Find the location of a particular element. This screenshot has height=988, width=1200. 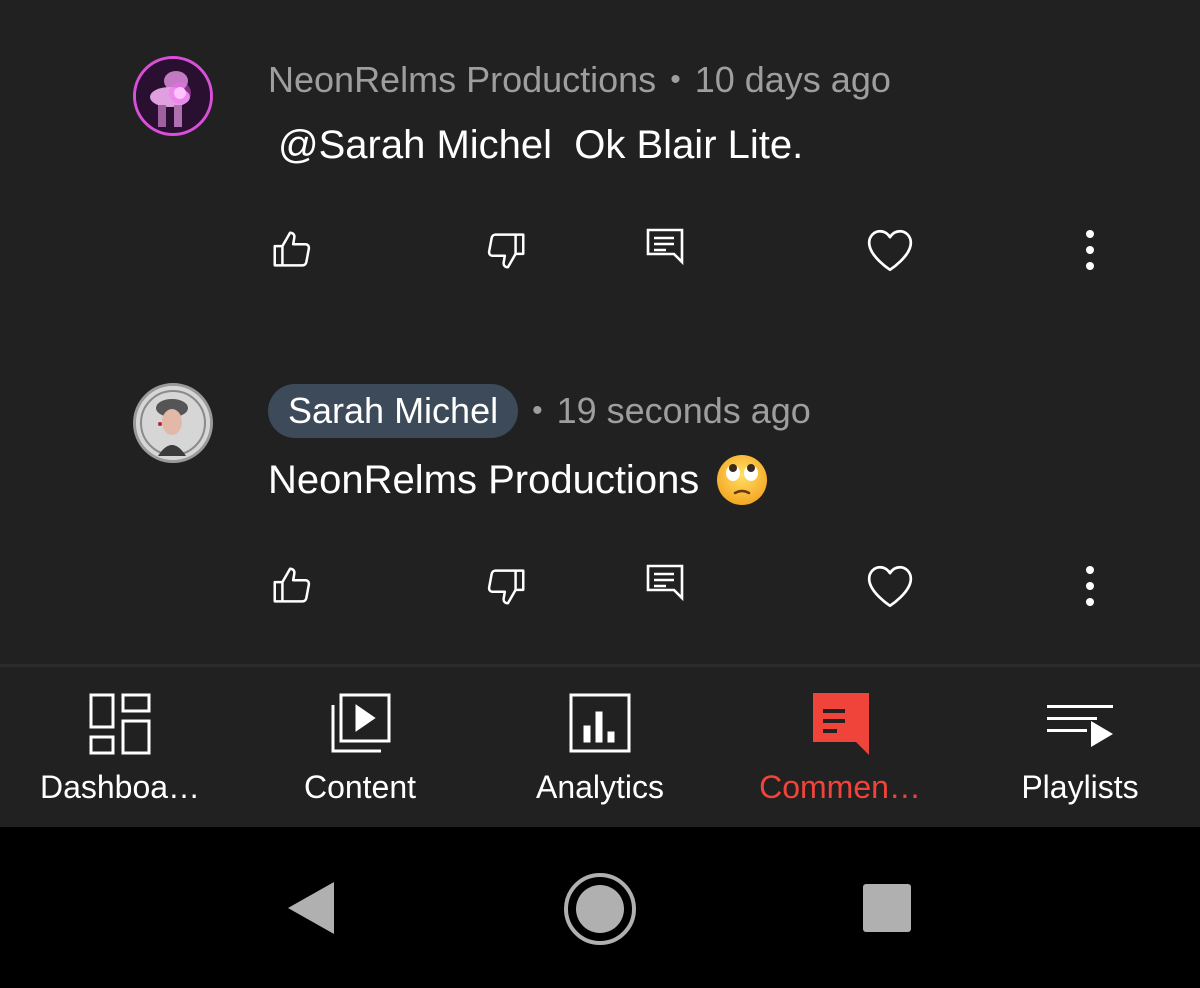

nav-label-playlists: Playlists is located at coordinates (1080, 787).